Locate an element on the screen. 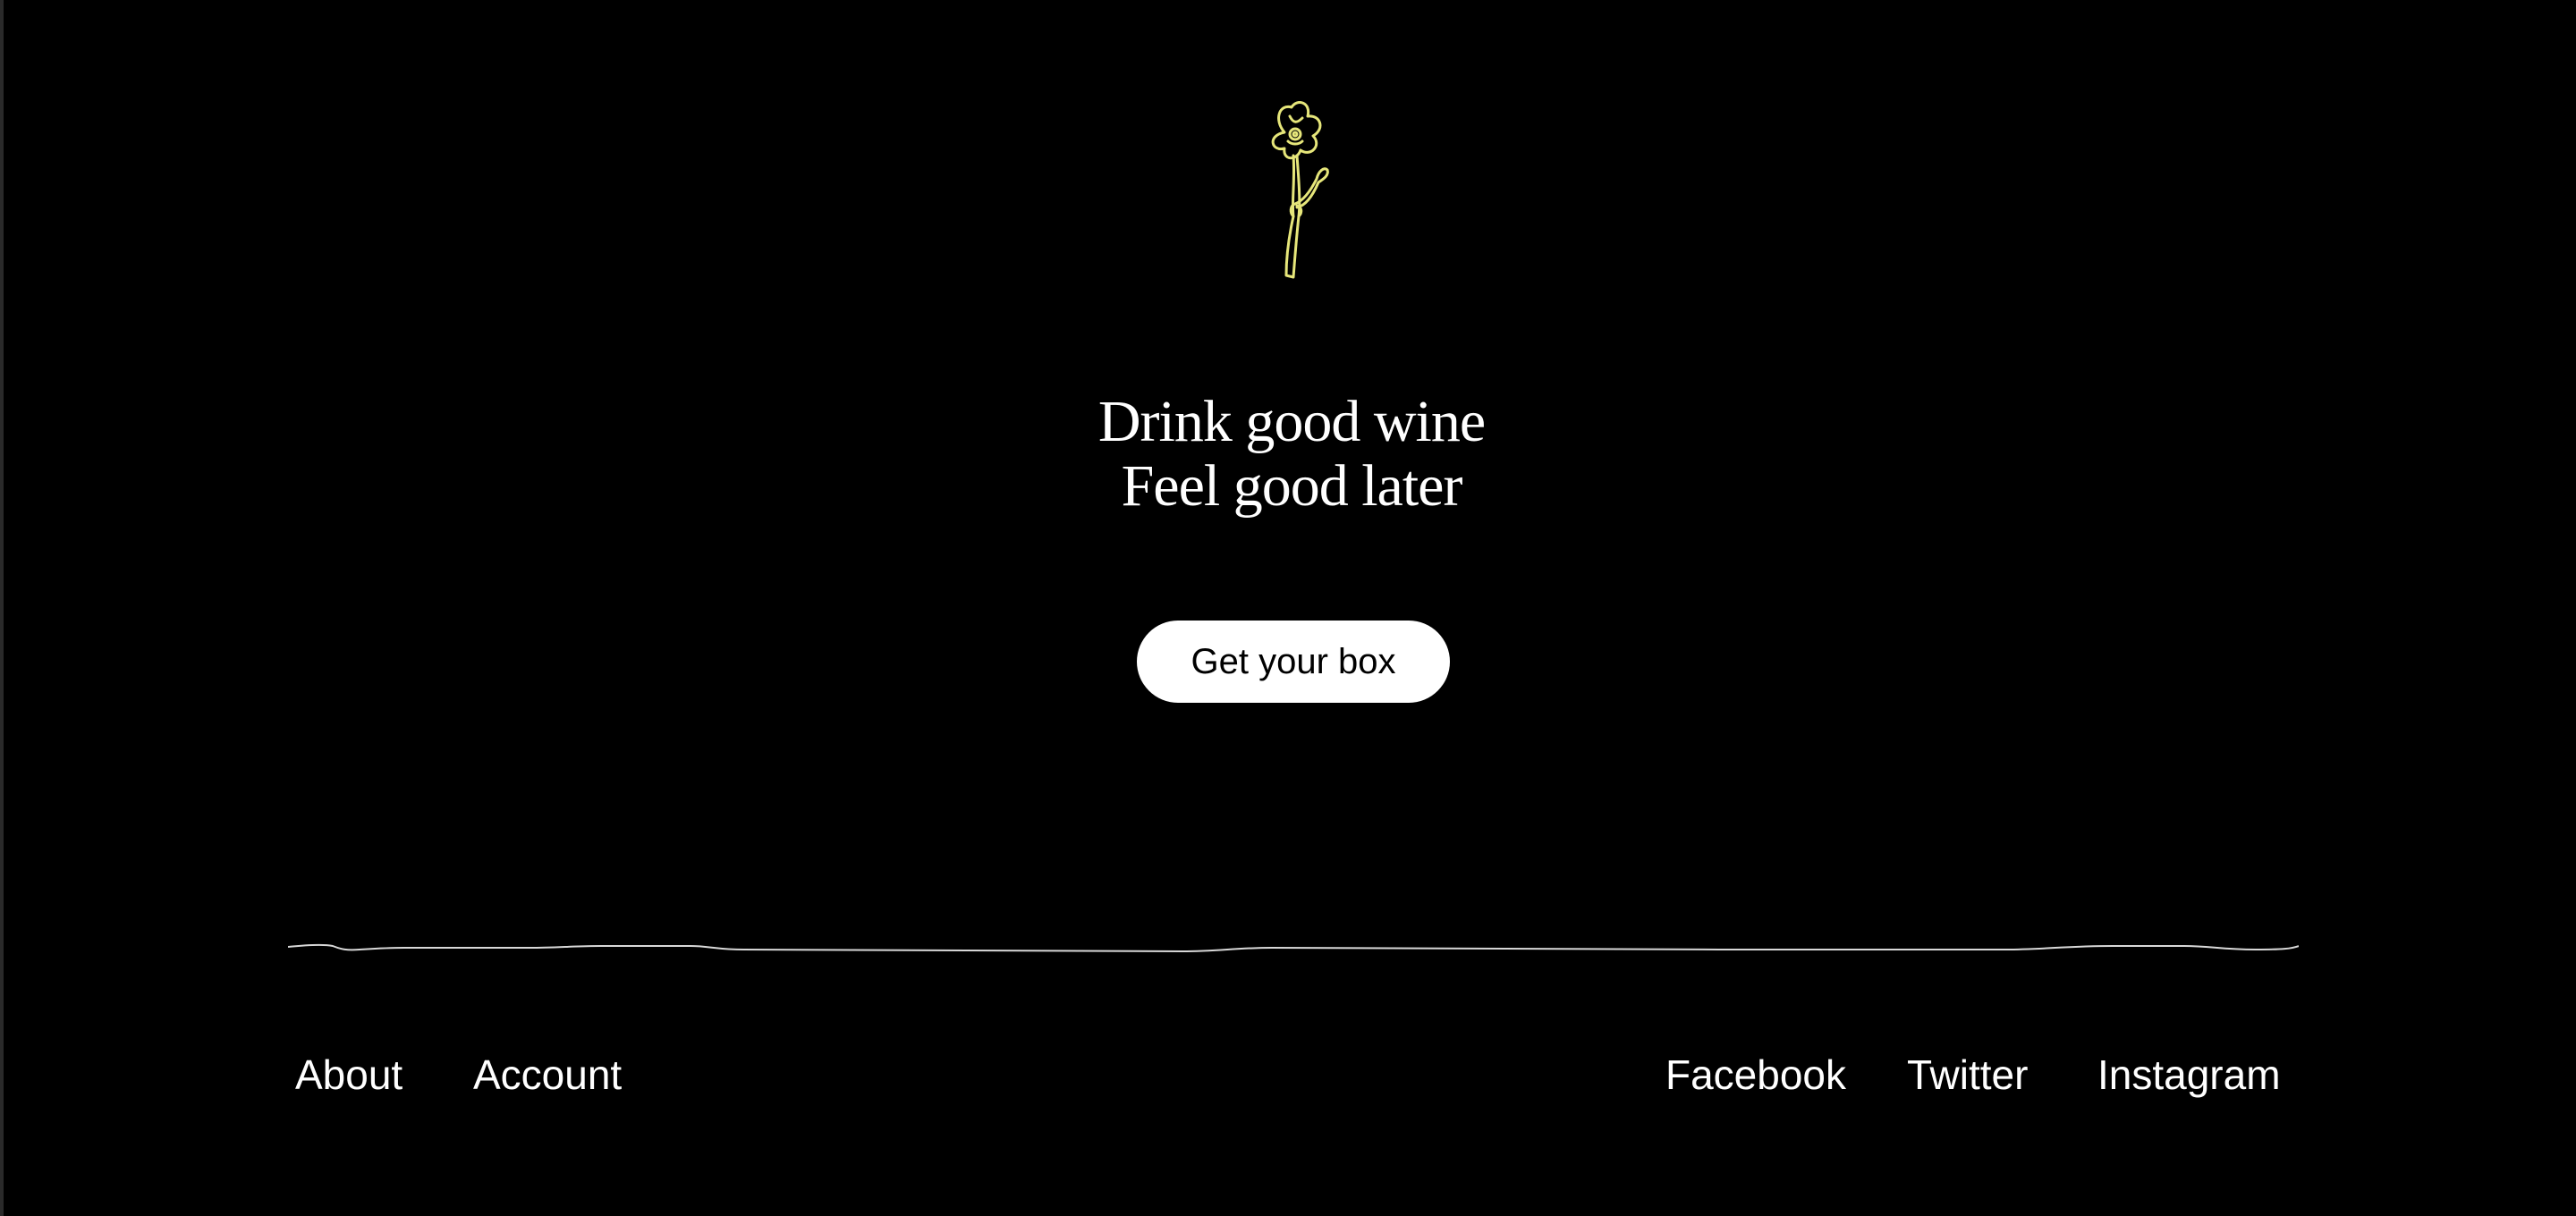  headline-line-1: Drink good wine is located at coordinates (1291, 421).